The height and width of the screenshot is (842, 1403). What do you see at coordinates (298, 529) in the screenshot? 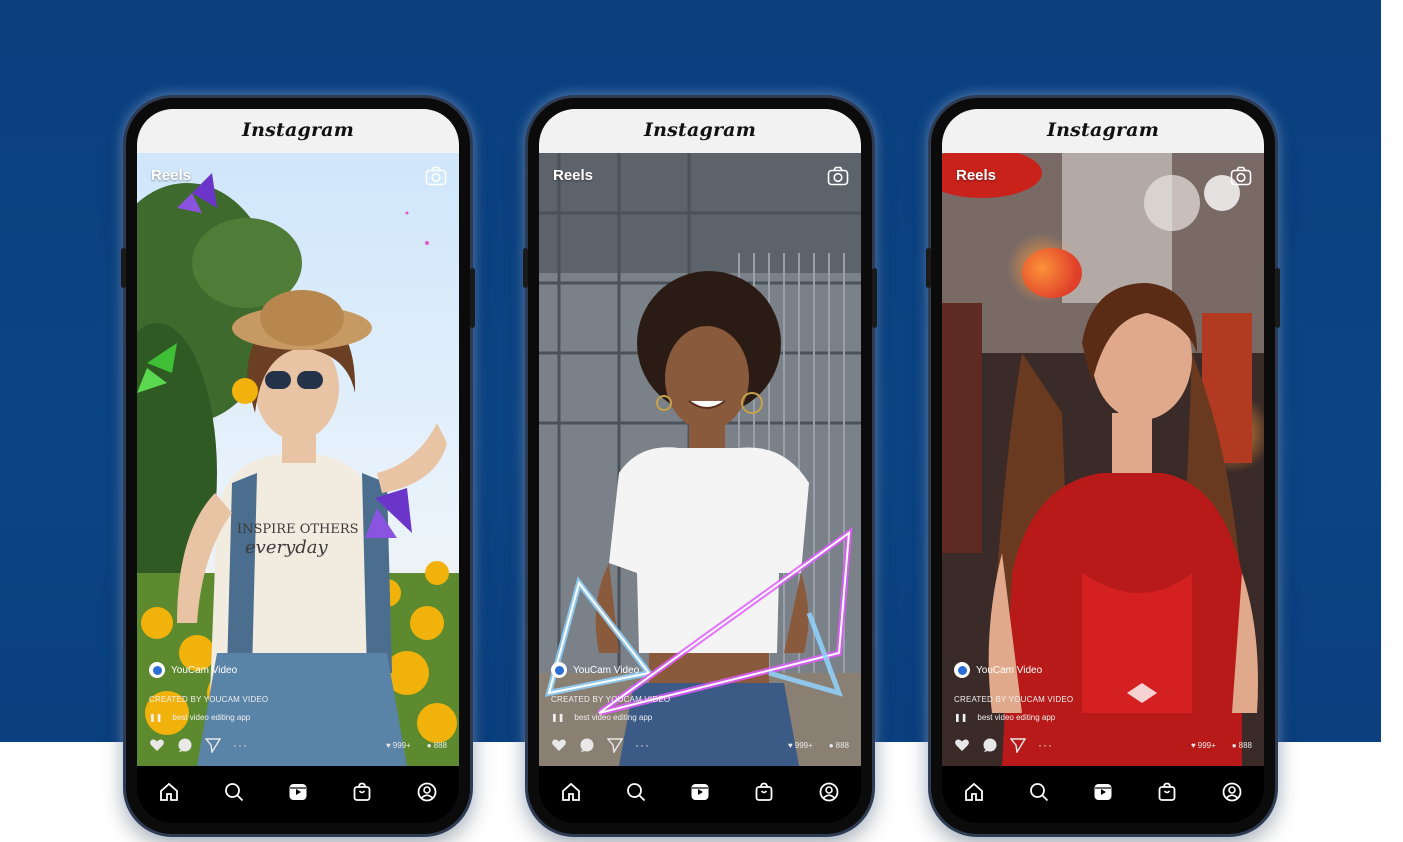
I see `svg-text: INSPIRE OTHERS` at bounding box center [298, 529].